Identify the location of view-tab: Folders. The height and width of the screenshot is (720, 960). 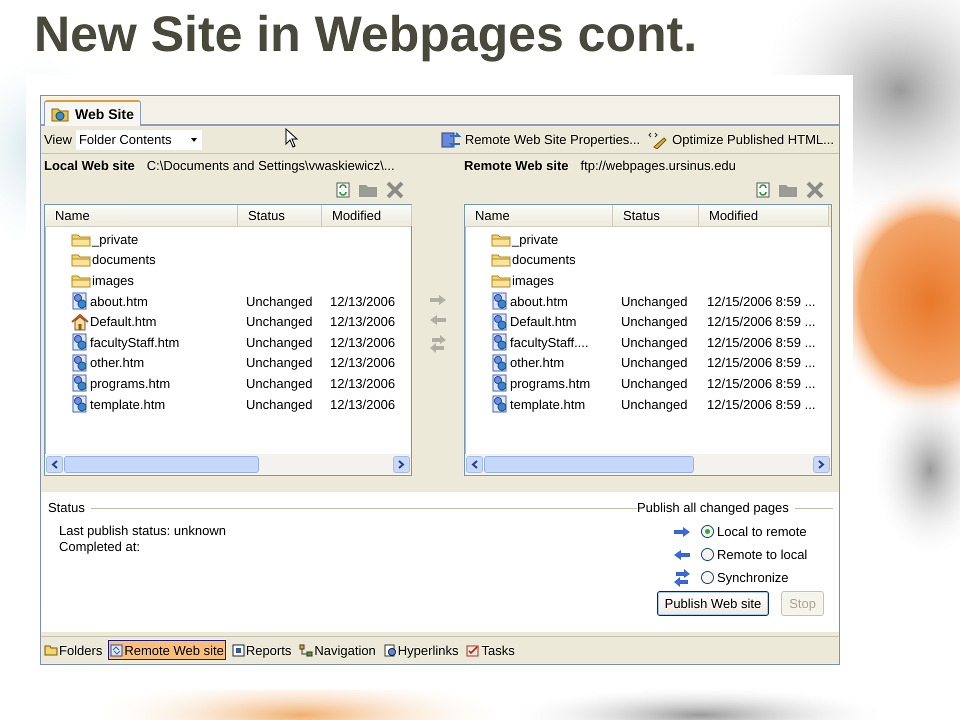
(73, 650).